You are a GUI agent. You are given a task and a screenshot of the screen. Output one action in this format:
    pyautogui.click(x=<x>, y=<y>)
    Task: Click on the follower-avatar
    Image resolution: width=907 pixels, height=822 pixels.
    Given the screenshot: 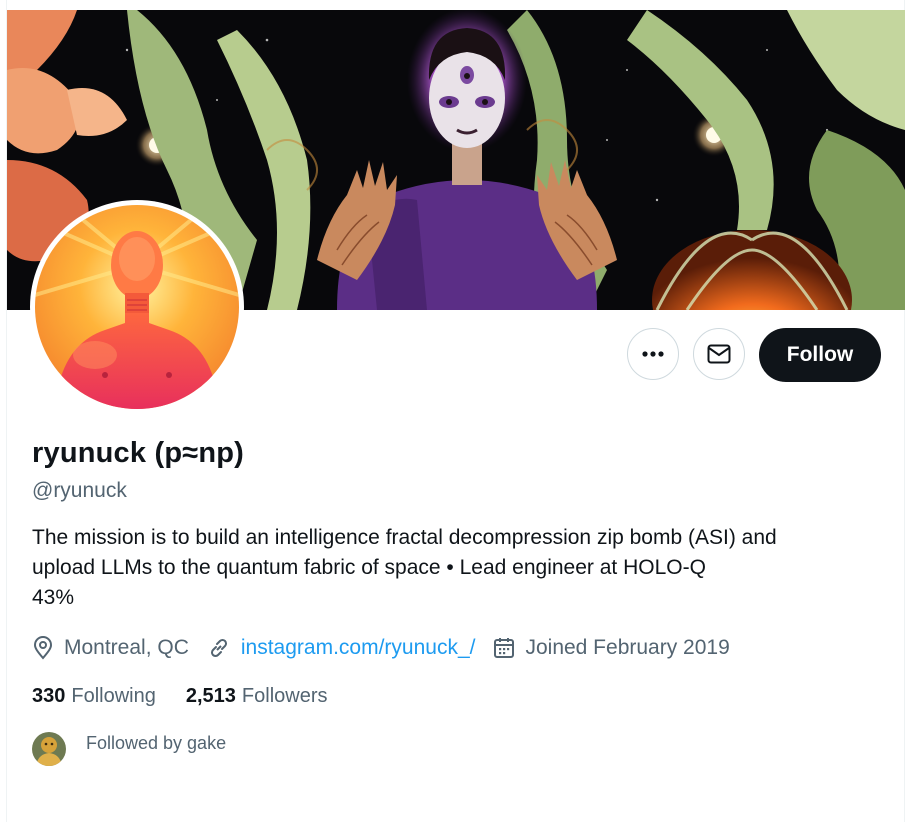 What is the action you would take?
    pyautogui.click(x=49, y=749)
    